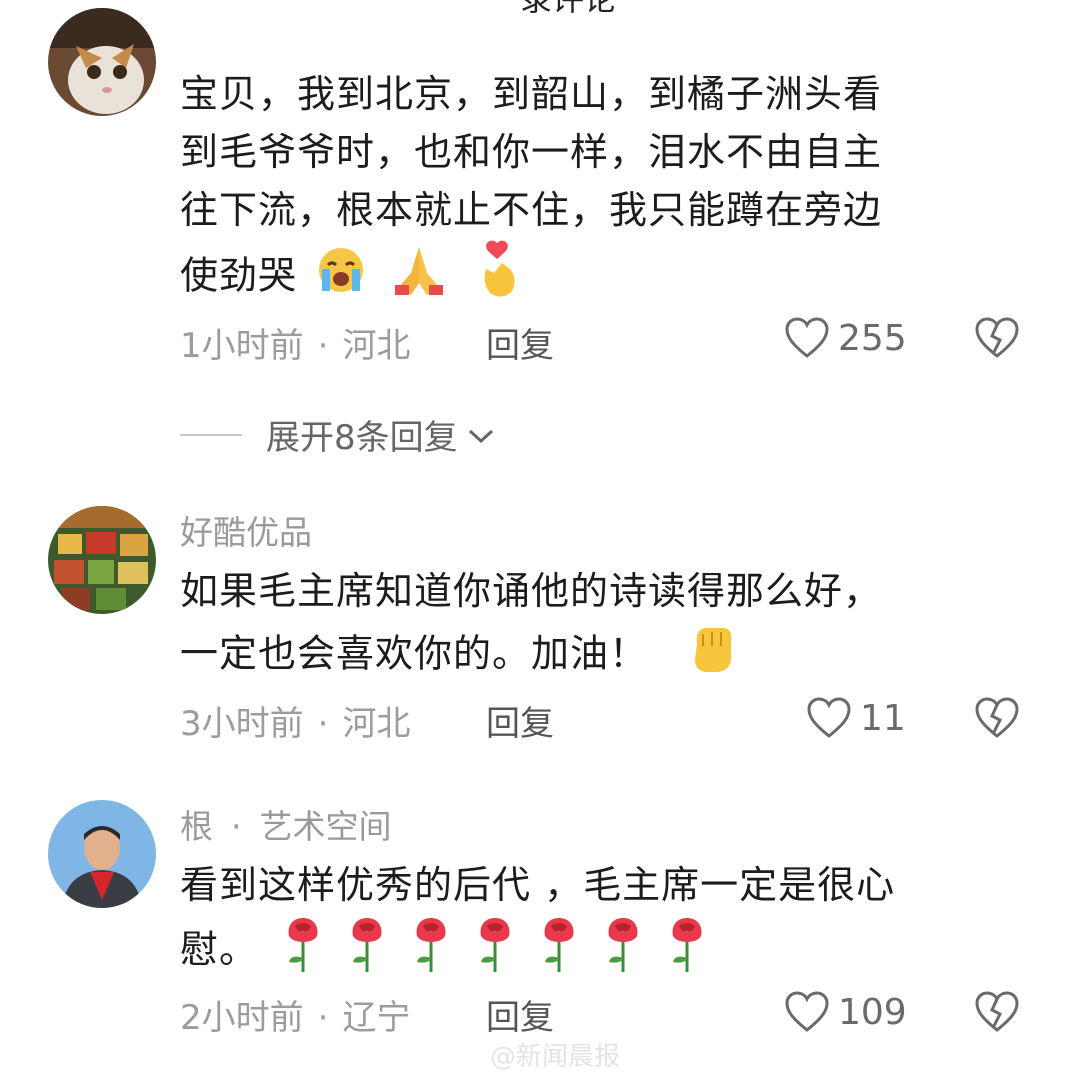  Describe the element at coordinates (872, 338) in the screenshot. I see `like-count: 255` at that location.